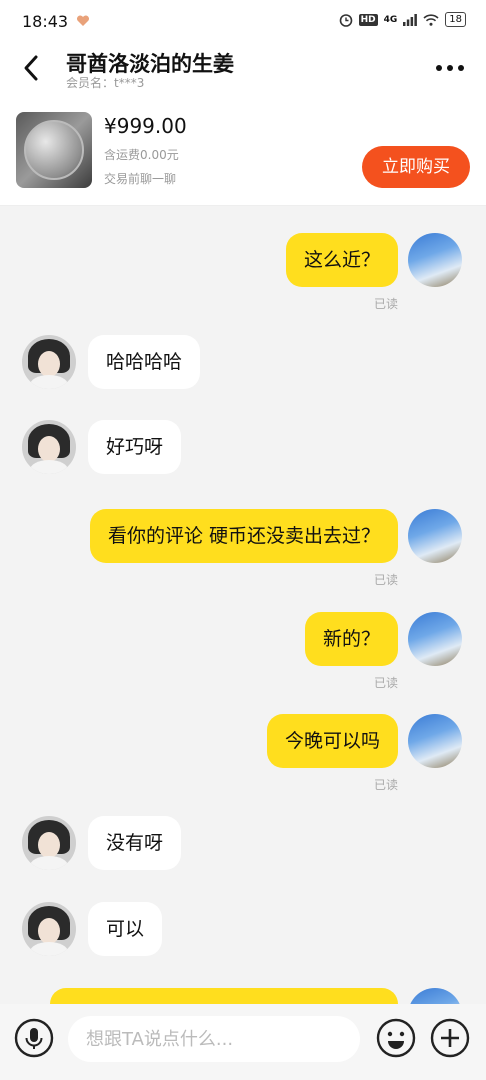 The image size is (486, 1080). Describe the element at coordinates (224, 996) in the screenshot. I see `message-bubble` at that location.